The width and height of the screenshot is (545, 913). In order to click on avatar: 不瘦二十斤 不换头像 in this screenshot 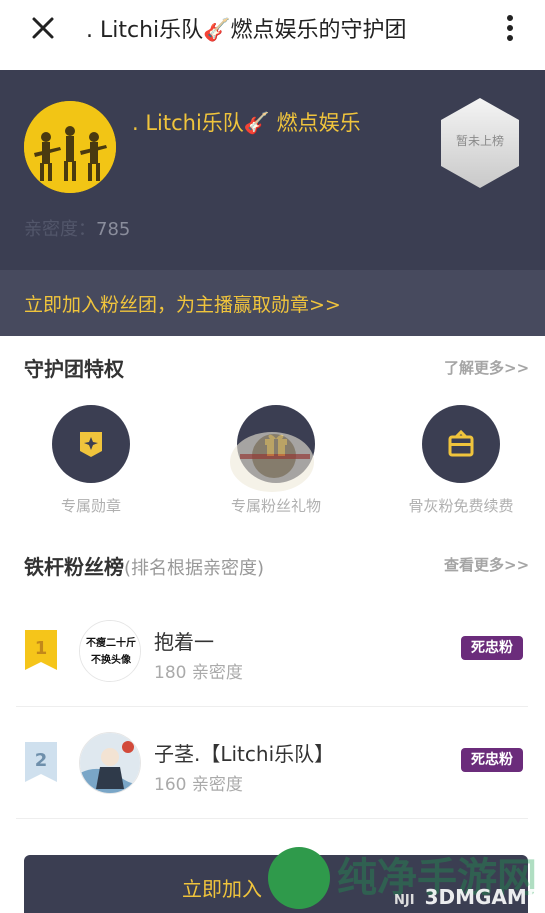, I will do `click(110, 651)`.